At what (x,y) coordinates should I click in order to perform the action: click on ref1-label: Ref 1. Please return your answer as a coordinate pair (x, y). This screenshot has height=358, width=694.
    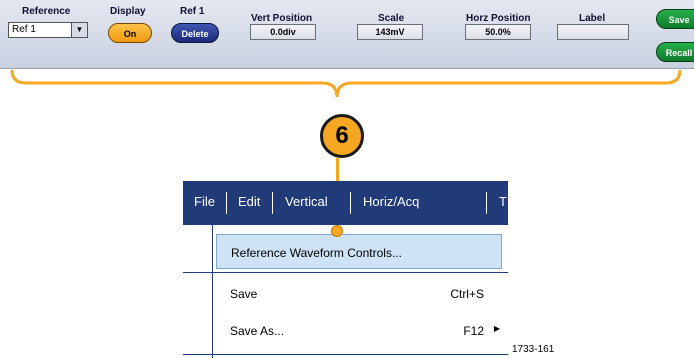
    Looking at the image, I should click on (192, 11).